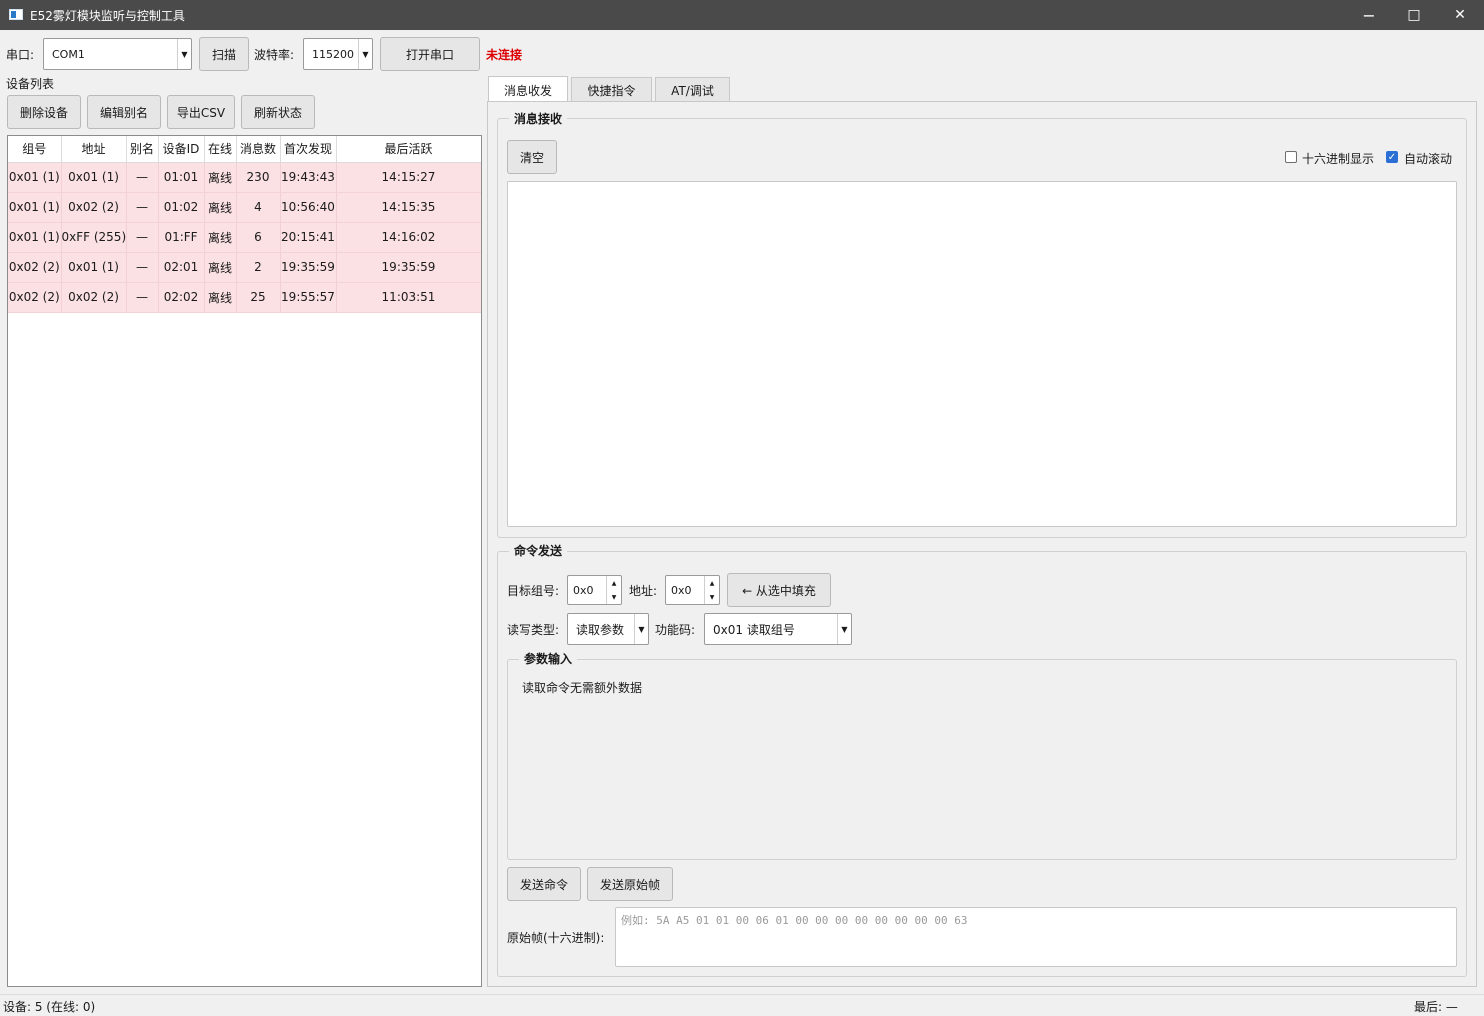 This screenshot has height=1016, width=1484. What do you see at coordinates (117, 54) in the screenshot?
I see `port-select: COM1 ▼` at bounding box center [117, 54].